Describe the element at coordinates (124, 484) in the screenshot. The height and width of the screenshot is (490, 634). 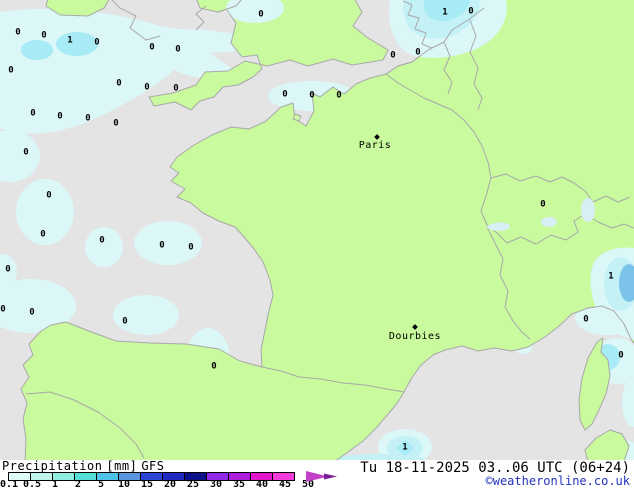
I see `colorbar-tick-label: 10` at that location.